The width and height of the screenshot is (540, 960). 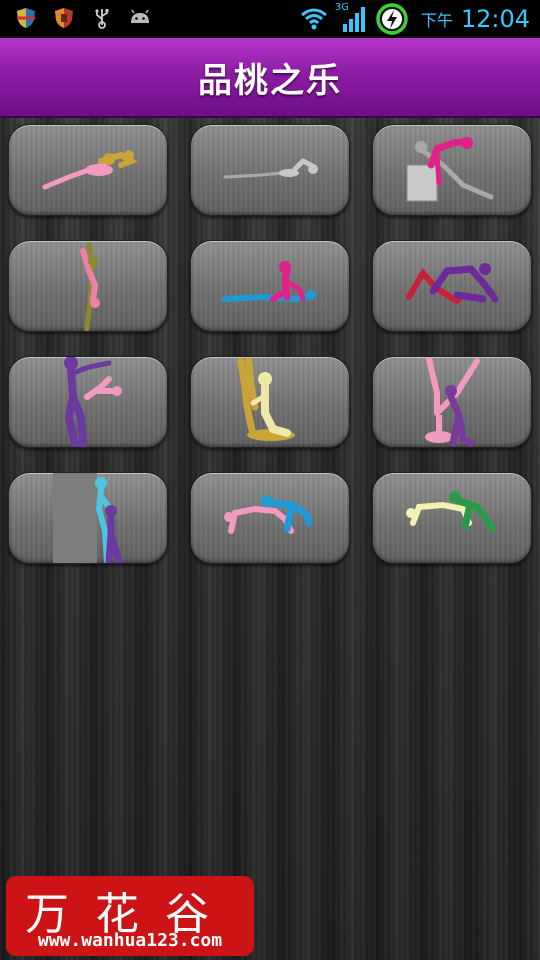 I want to click on page-title: 品桃之乐, so click(x=270, y=80).